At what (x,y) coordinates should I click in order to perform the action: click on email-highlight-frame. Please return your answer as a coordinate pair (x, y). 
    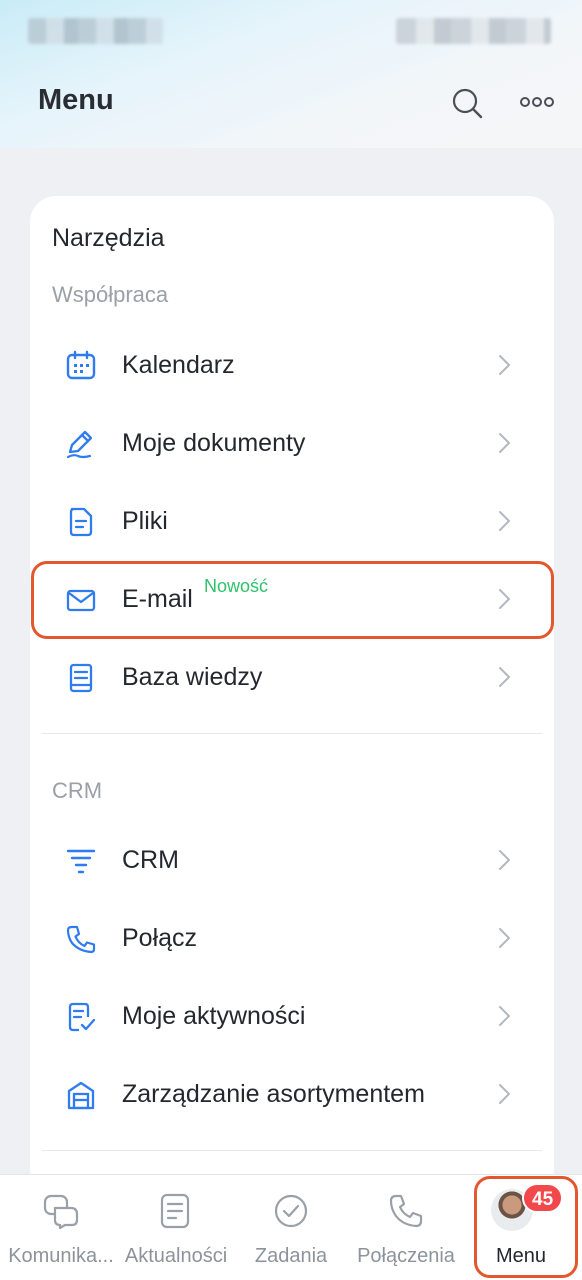
    Looking at the image, I should click on (292, 600).